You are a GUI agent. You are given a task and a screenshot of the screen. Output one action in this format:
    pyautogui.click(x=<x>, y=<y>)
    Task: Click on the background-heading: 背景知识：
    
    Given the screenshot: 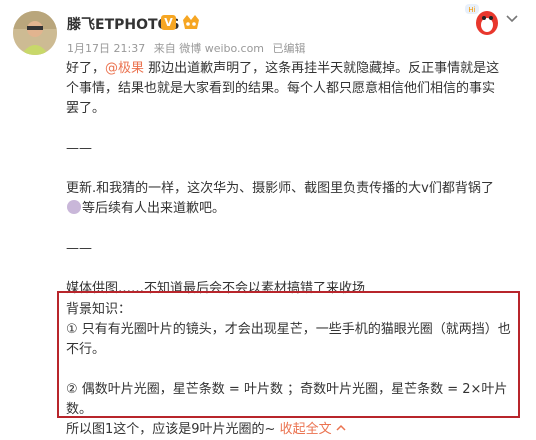 What is the action you would take?
    pyautogui.click(x=99, y=309)
    